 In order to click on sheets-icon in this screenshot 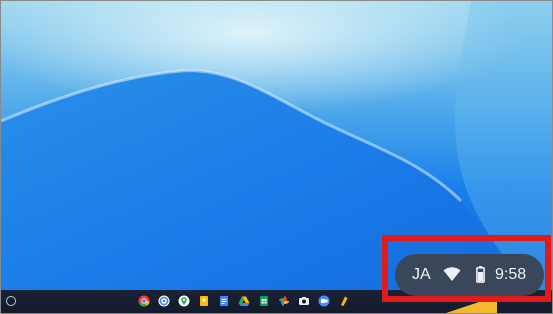, I will do `click(264, 301)`.